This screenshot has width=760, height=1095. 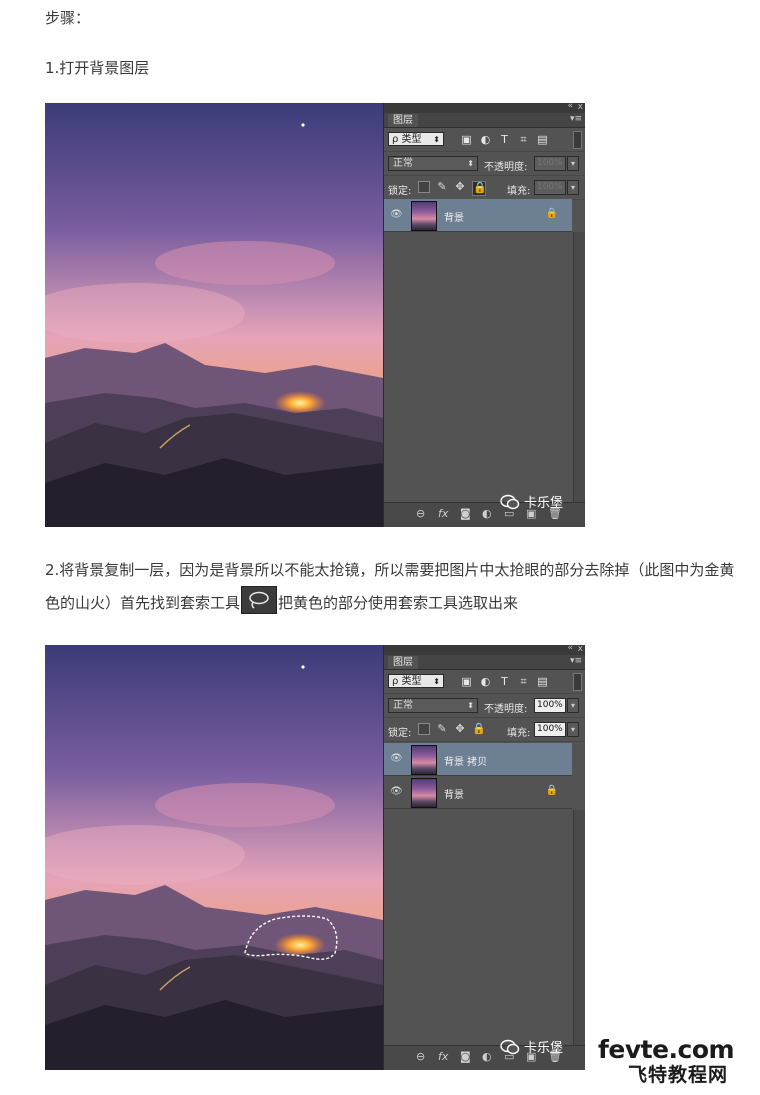 I want to click on lock-label: 锁定:, so click(x=400, y=191).